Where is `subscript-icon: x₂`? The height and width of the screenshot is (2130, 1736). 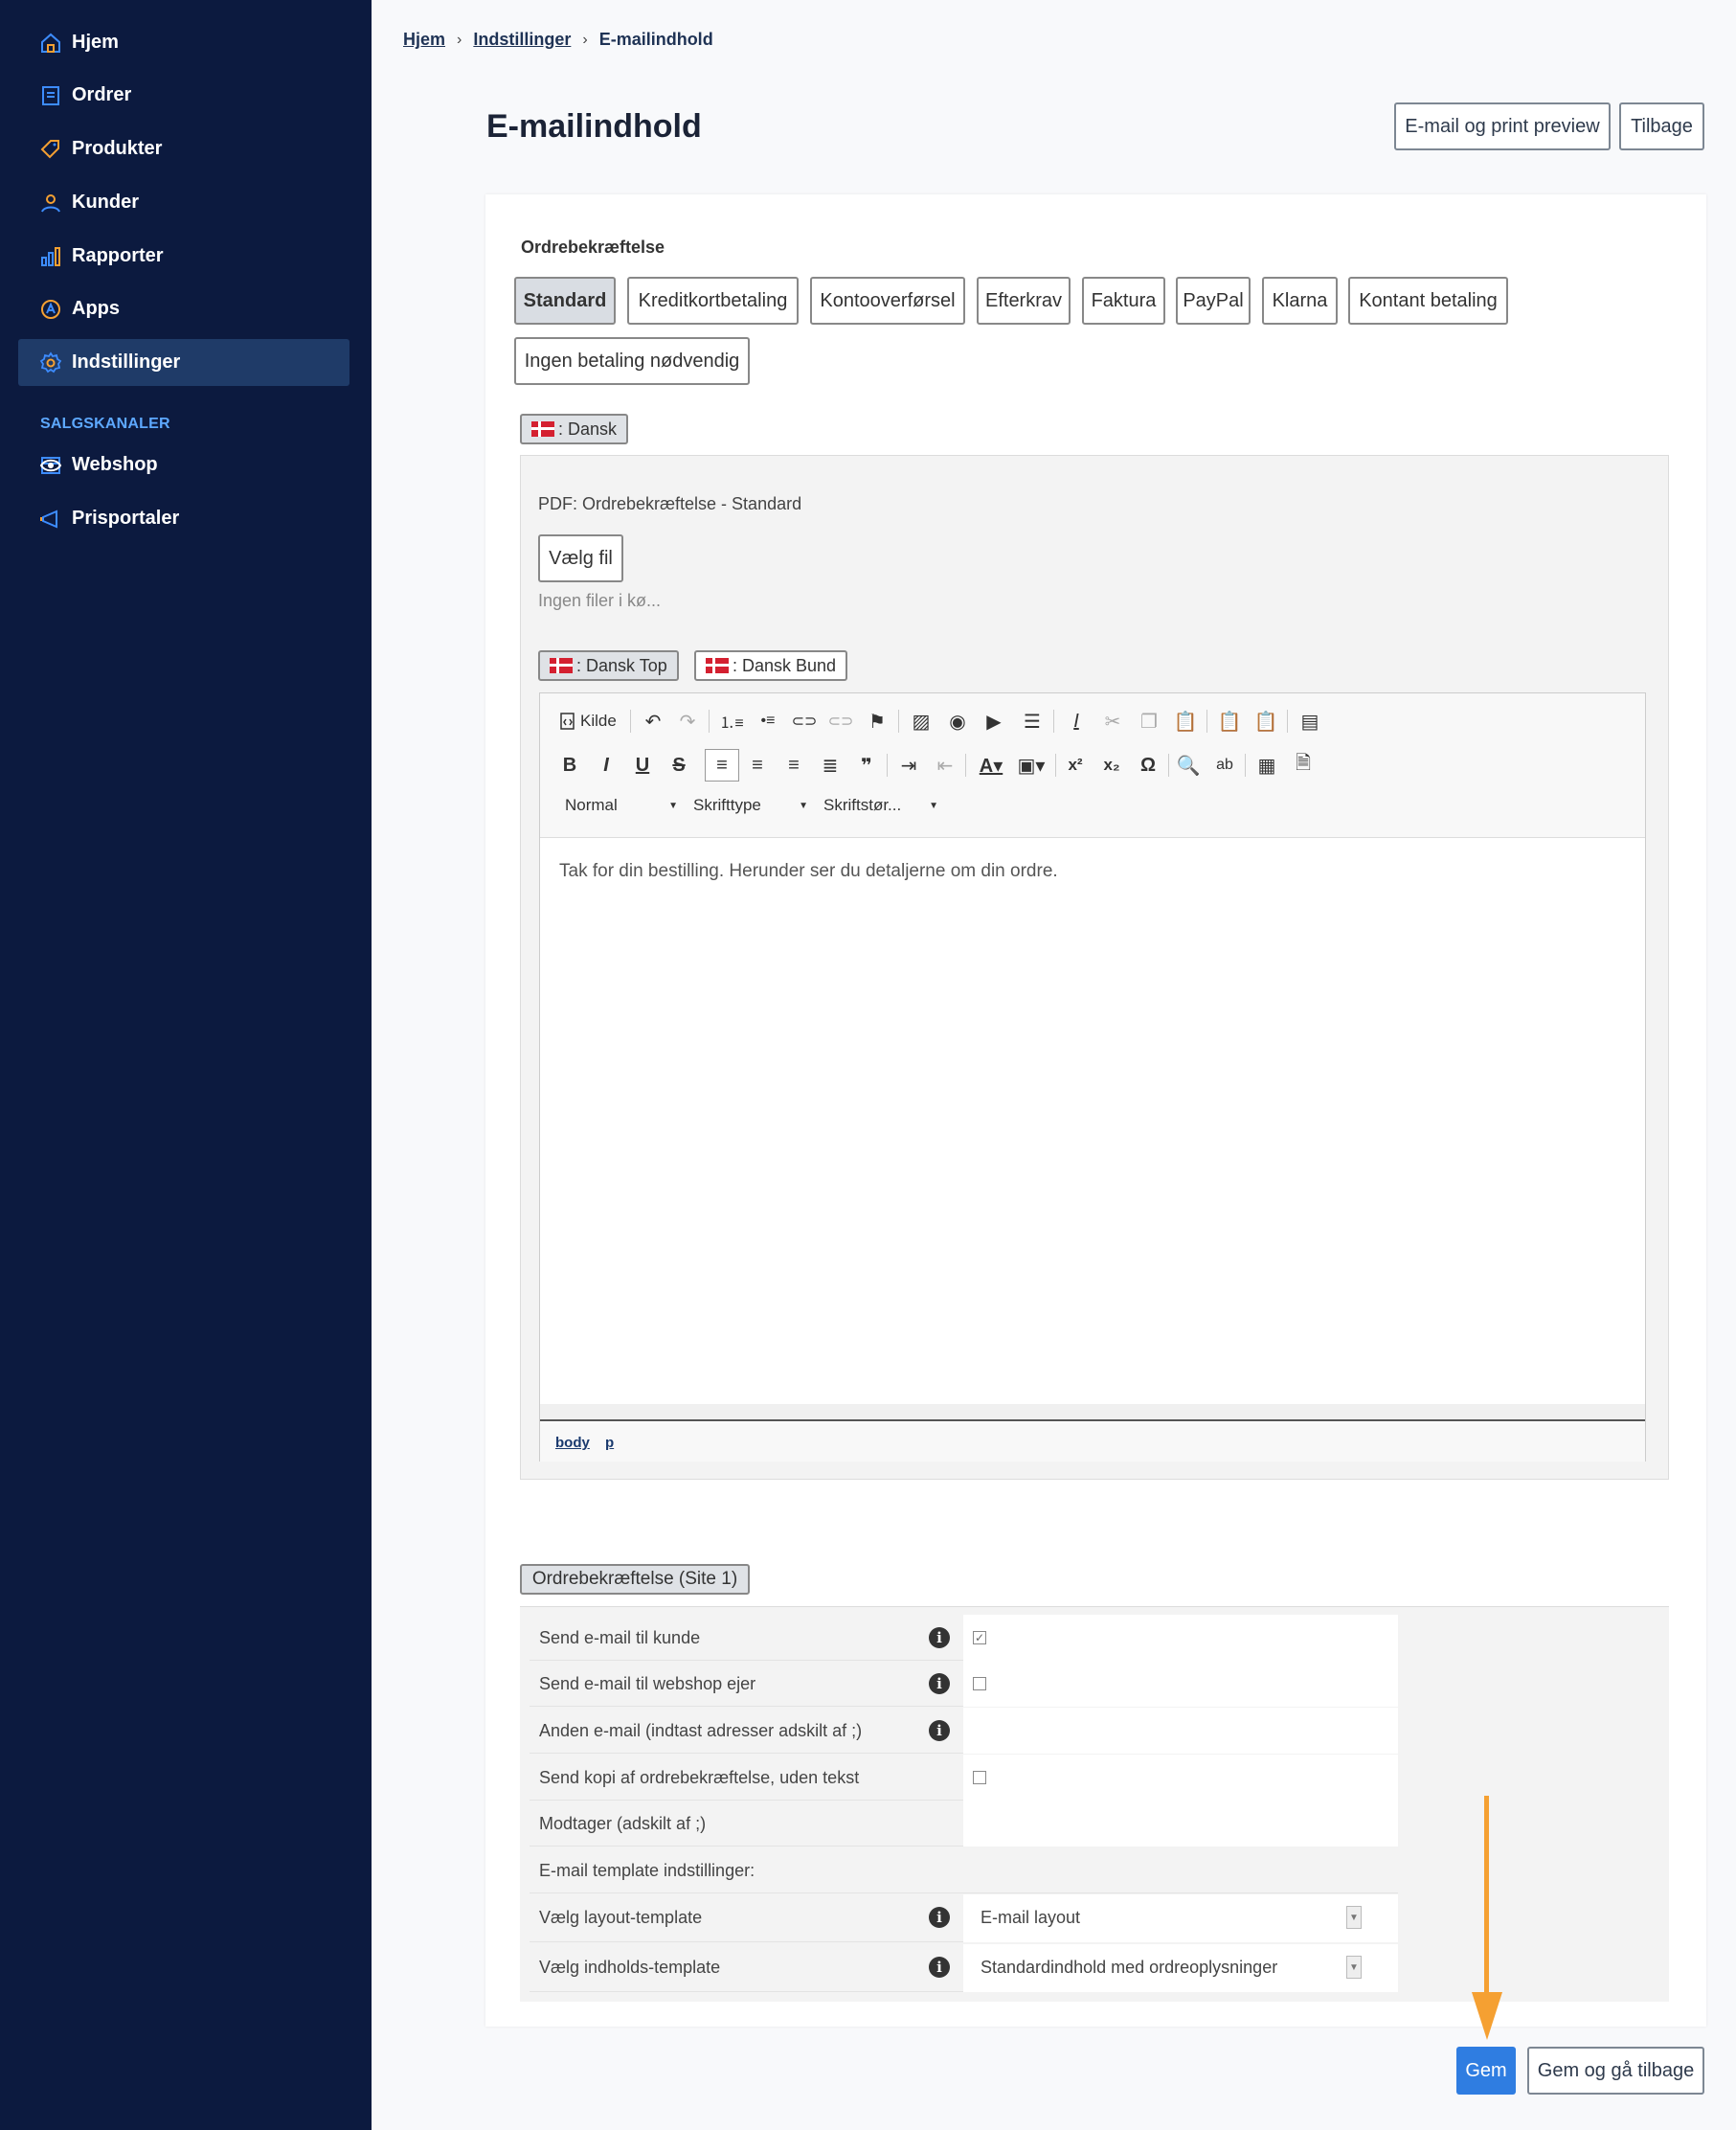 subscript-icon: x₂ is located at coordinates (1111, 766).